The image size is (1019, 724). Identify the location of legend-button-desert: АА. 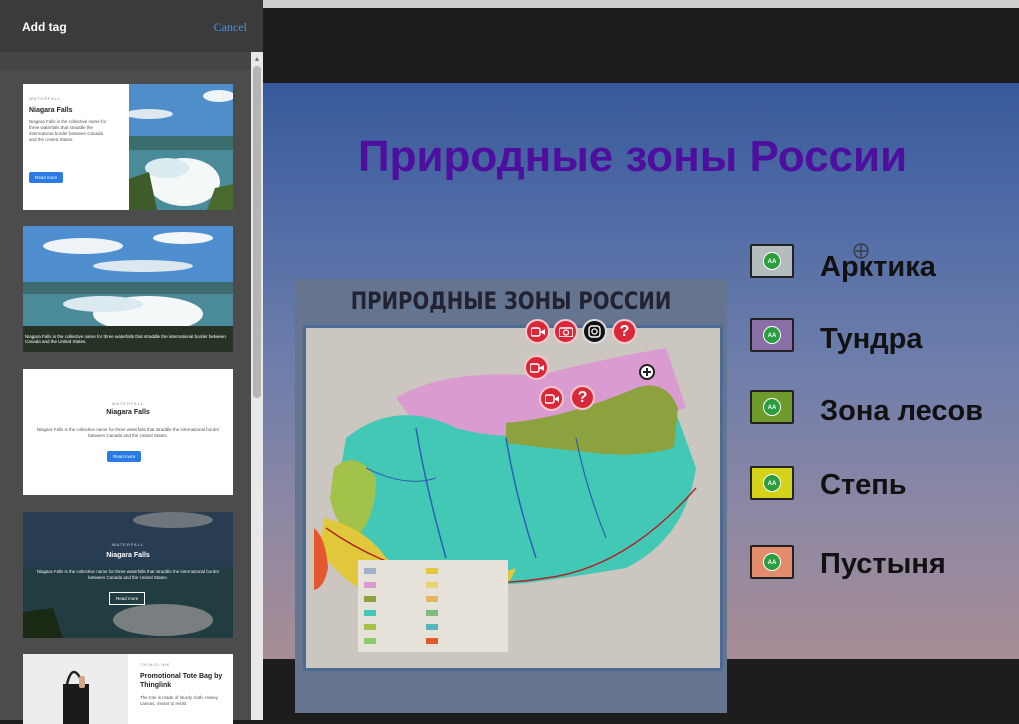
(772, 562).